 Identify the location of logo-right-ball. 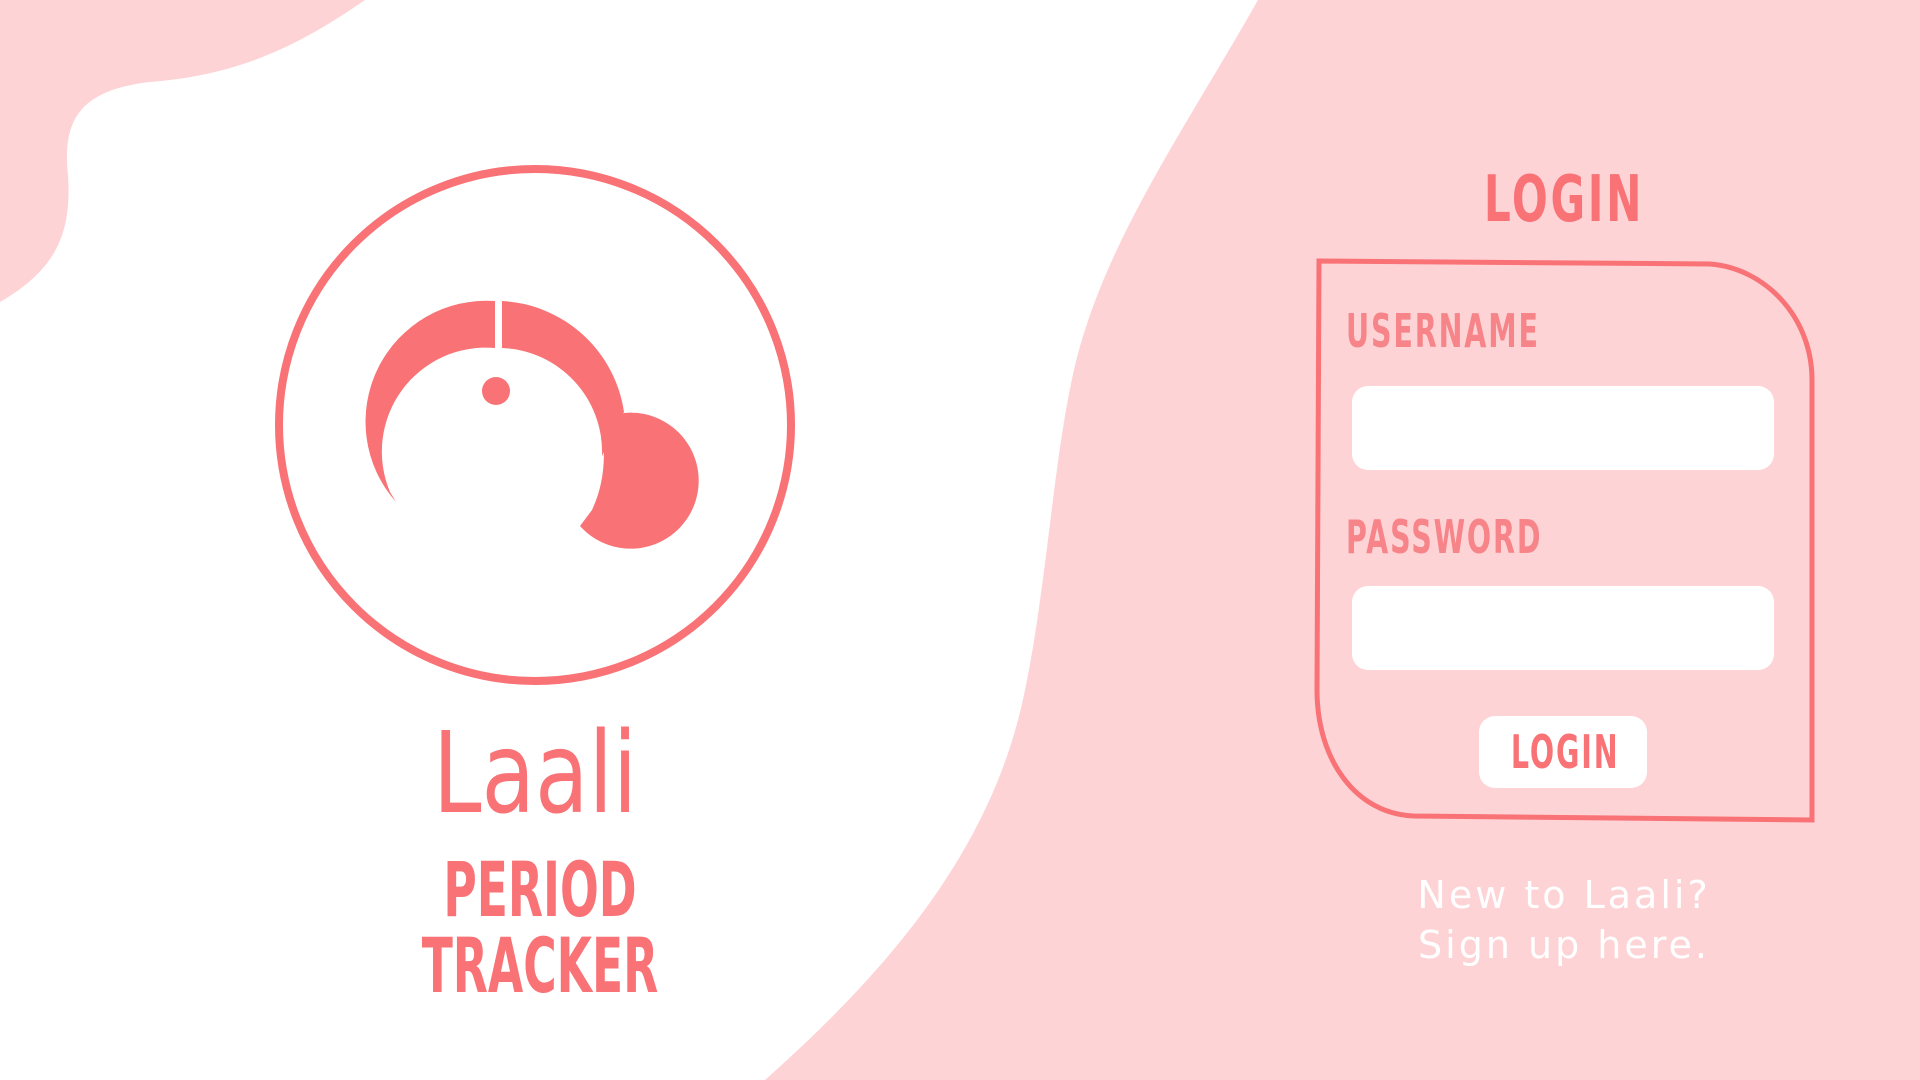
(639, 480).